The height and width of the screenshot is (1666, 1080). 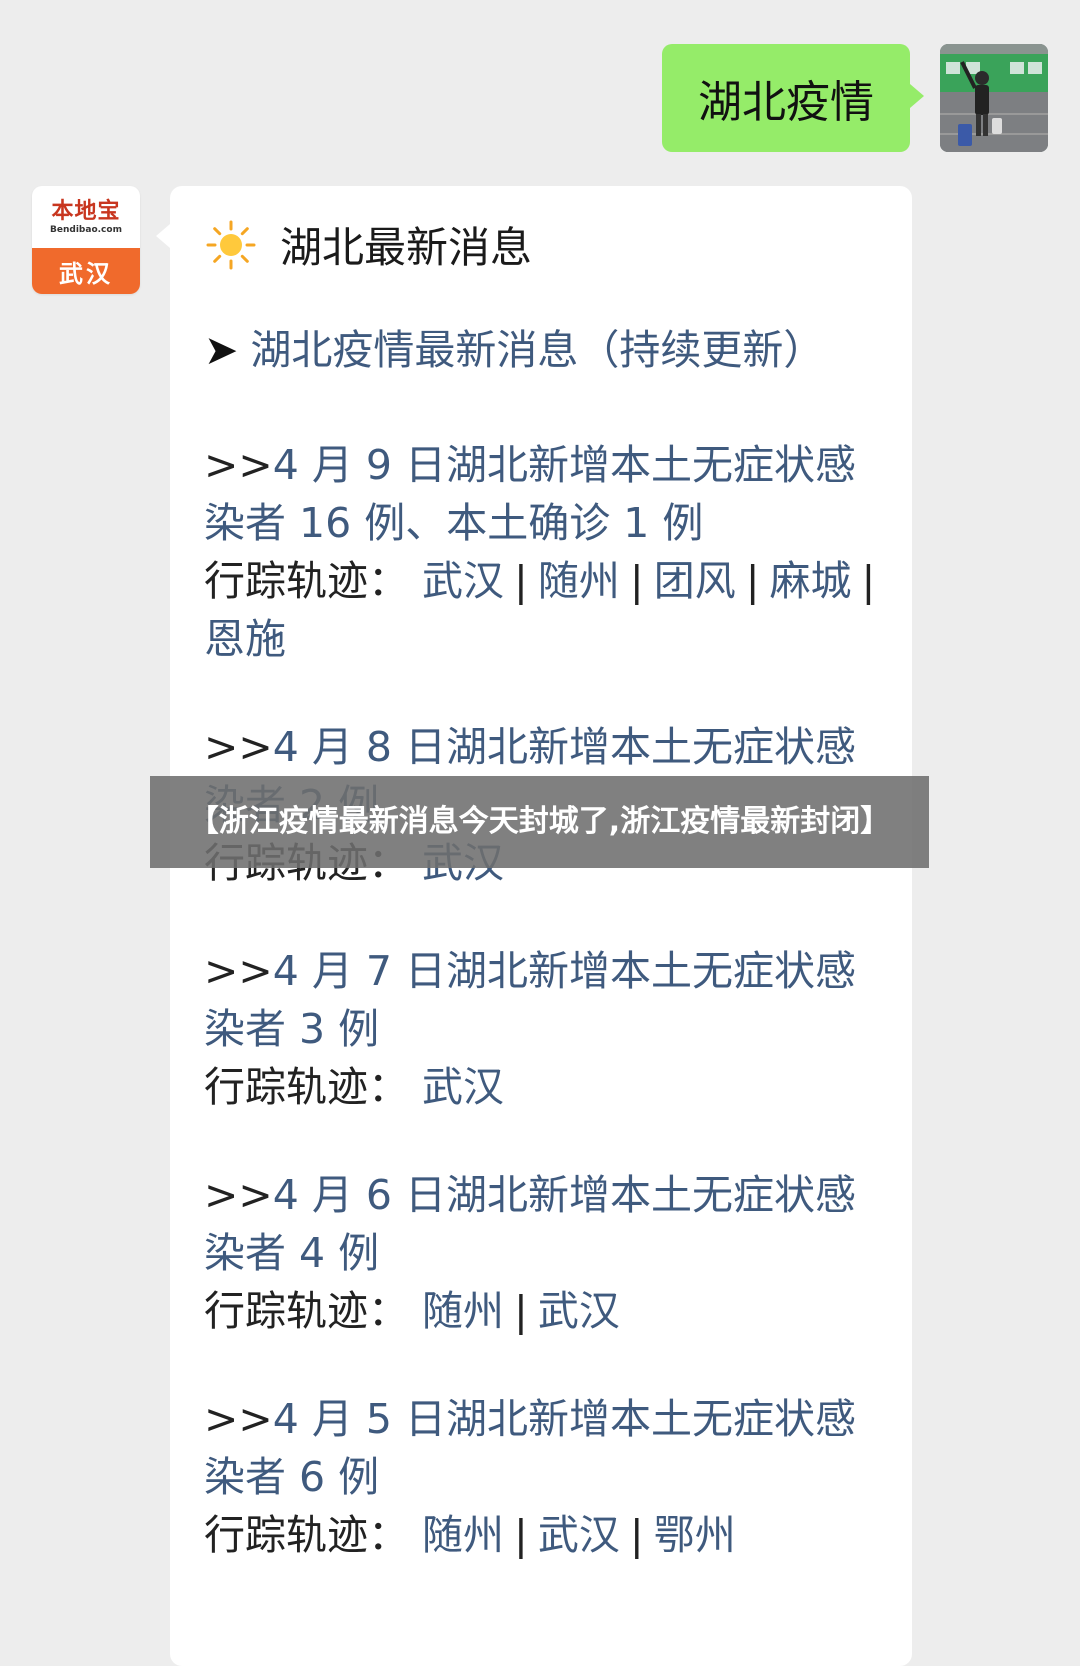 What do you see at coordinates (695, 581) in the screenshot?
I see `place-link: 团风` at bounding box center [695, 581].